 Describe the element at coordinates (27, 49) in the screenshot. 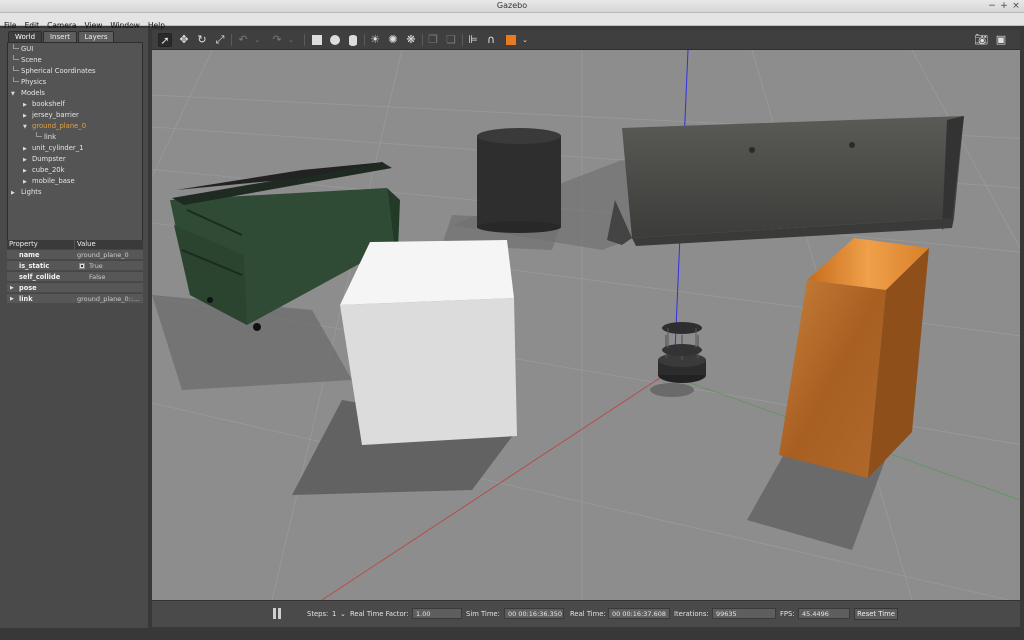

I see `tree-item-gui: GUI` at that location.